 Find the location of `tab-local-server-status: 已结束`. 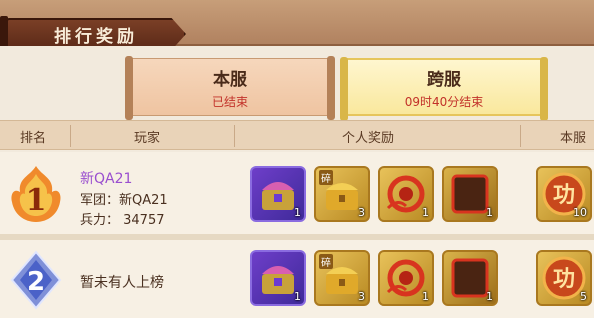

tab-local-server-status: 已结束 is located at coordinates (229, 101).